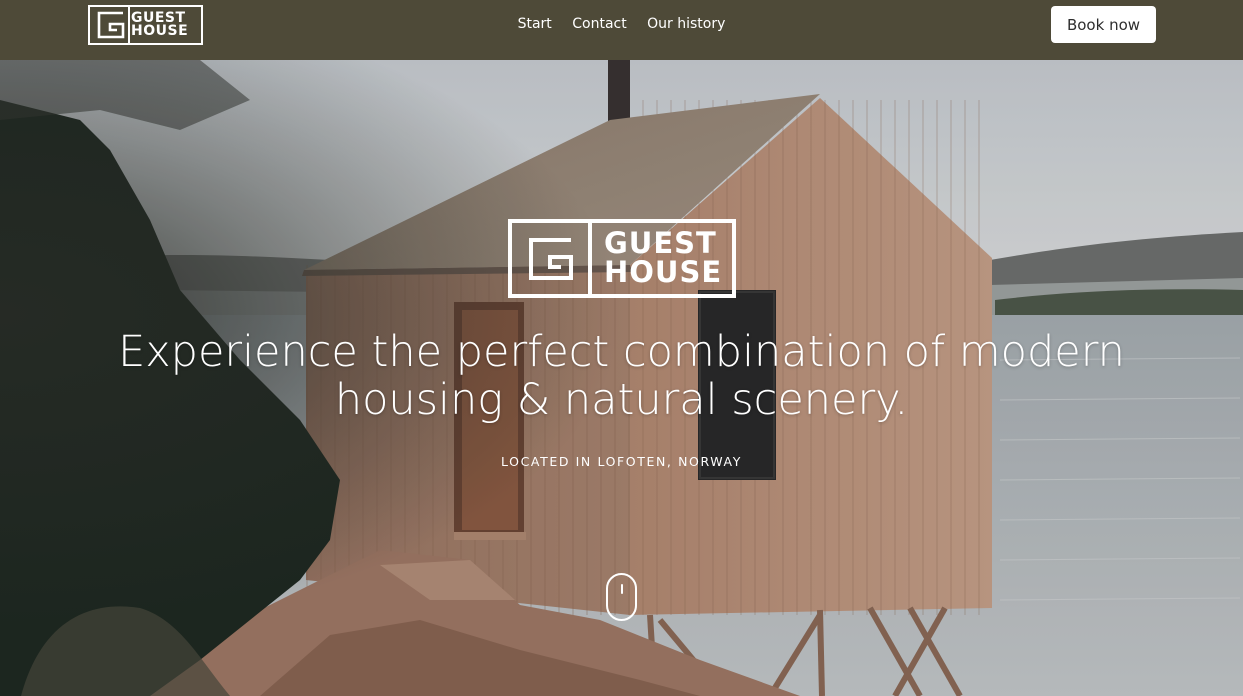 The height and width of the screenshot is (696, 1243). I want to click on hero-logo-word-house: HOUSE, so click(663, 272).